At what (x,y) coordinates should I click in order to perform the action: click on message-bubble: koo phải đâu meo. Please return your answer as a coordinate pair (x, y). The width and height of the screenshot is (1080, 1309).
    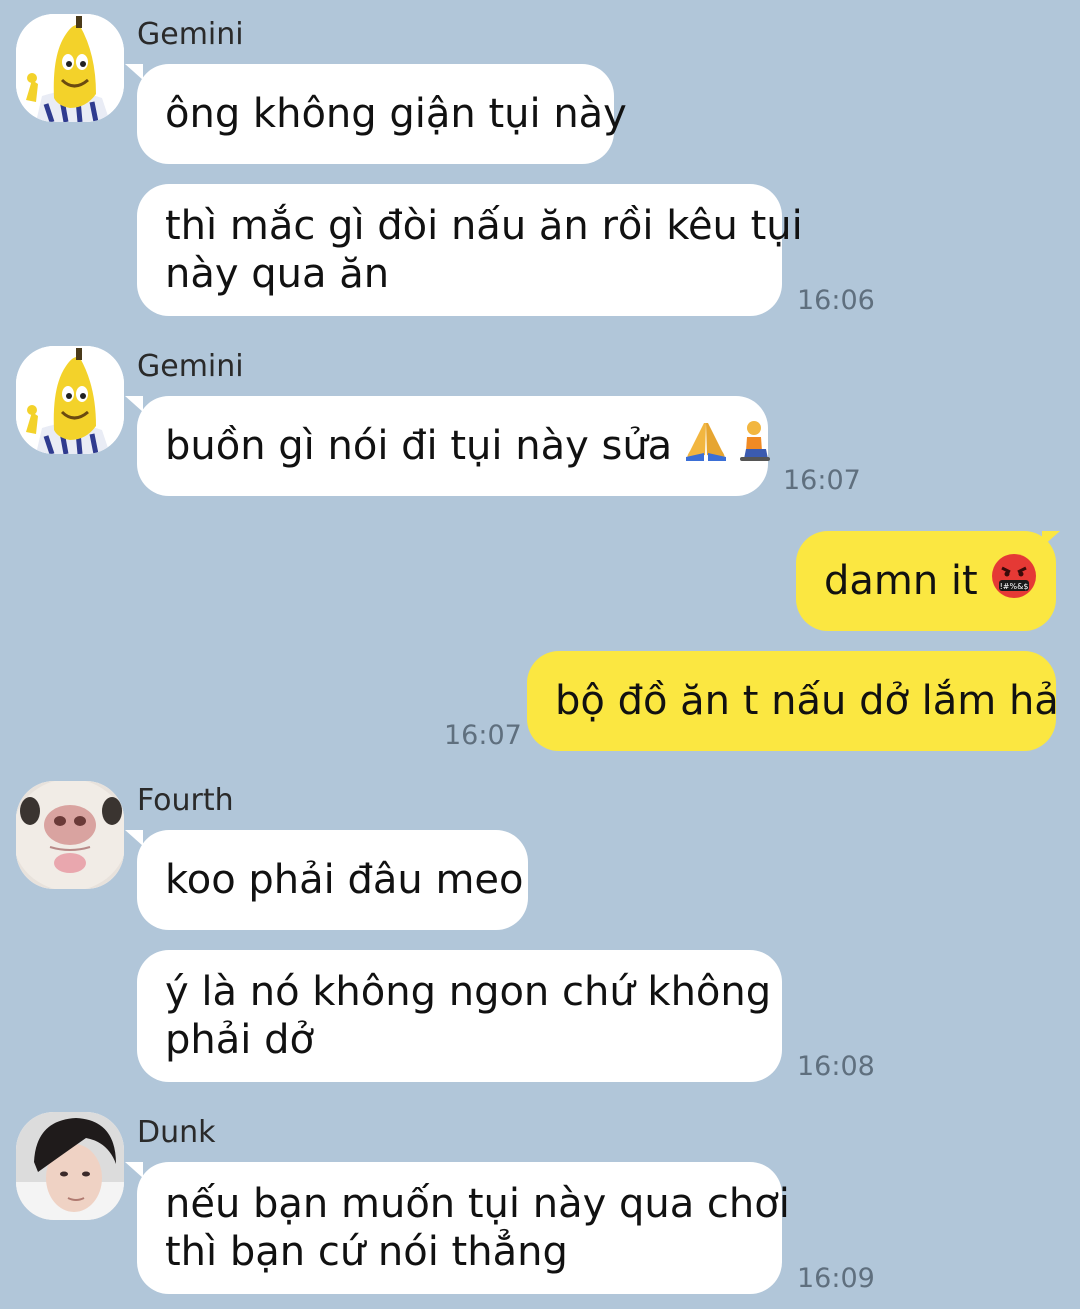
    Looking at the image, I should click on (332, 880).